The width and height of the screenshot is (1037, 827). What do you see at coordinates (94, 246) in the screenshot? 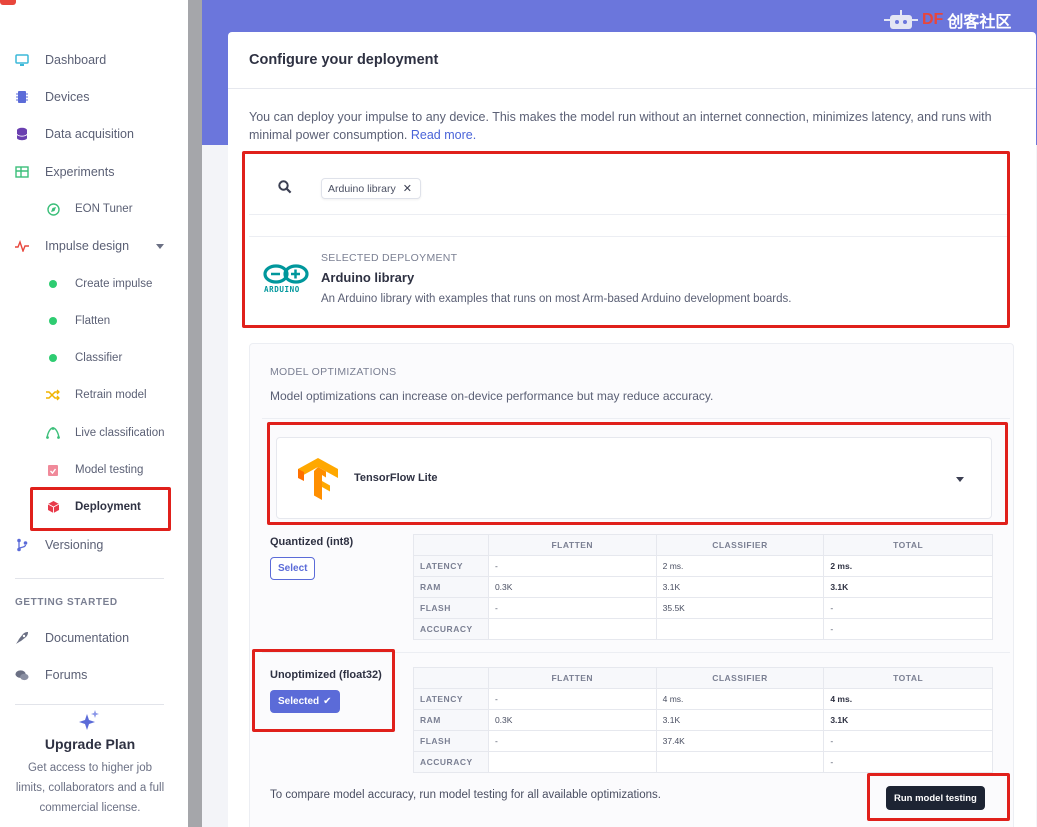
I see `sidebar-item-impulse-design: Impulse design` at bounding box center [94, 246].